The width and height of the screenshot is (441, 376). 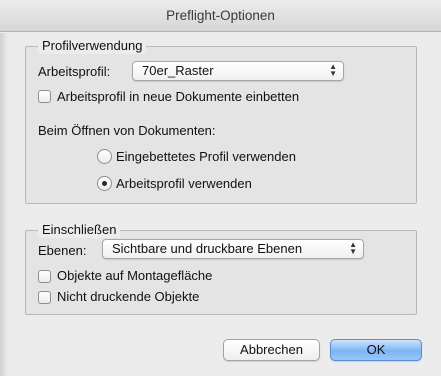 I want to click on radio-work-profile-label: Arbeitsprofil verwenden, so click(x=184, y=184).